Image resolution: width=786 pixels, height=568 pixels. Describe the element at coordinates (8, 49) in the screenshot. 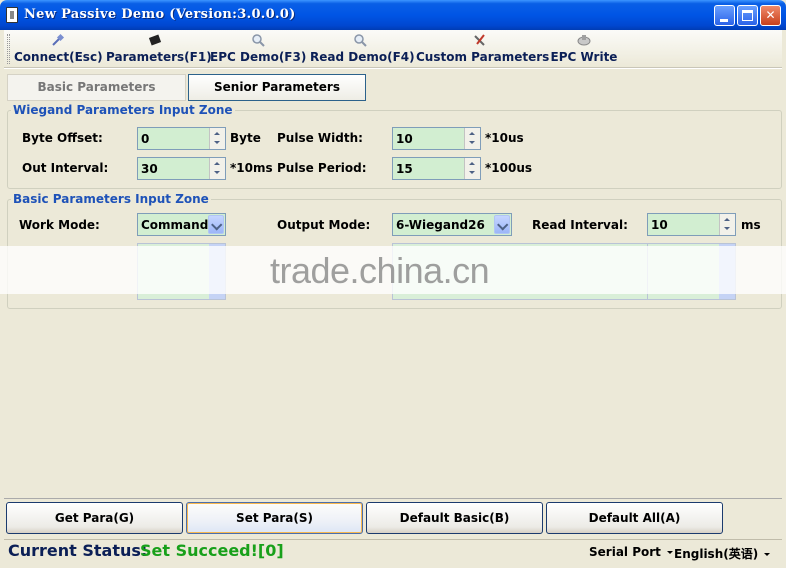

I see `toolbar-grip` at that location.